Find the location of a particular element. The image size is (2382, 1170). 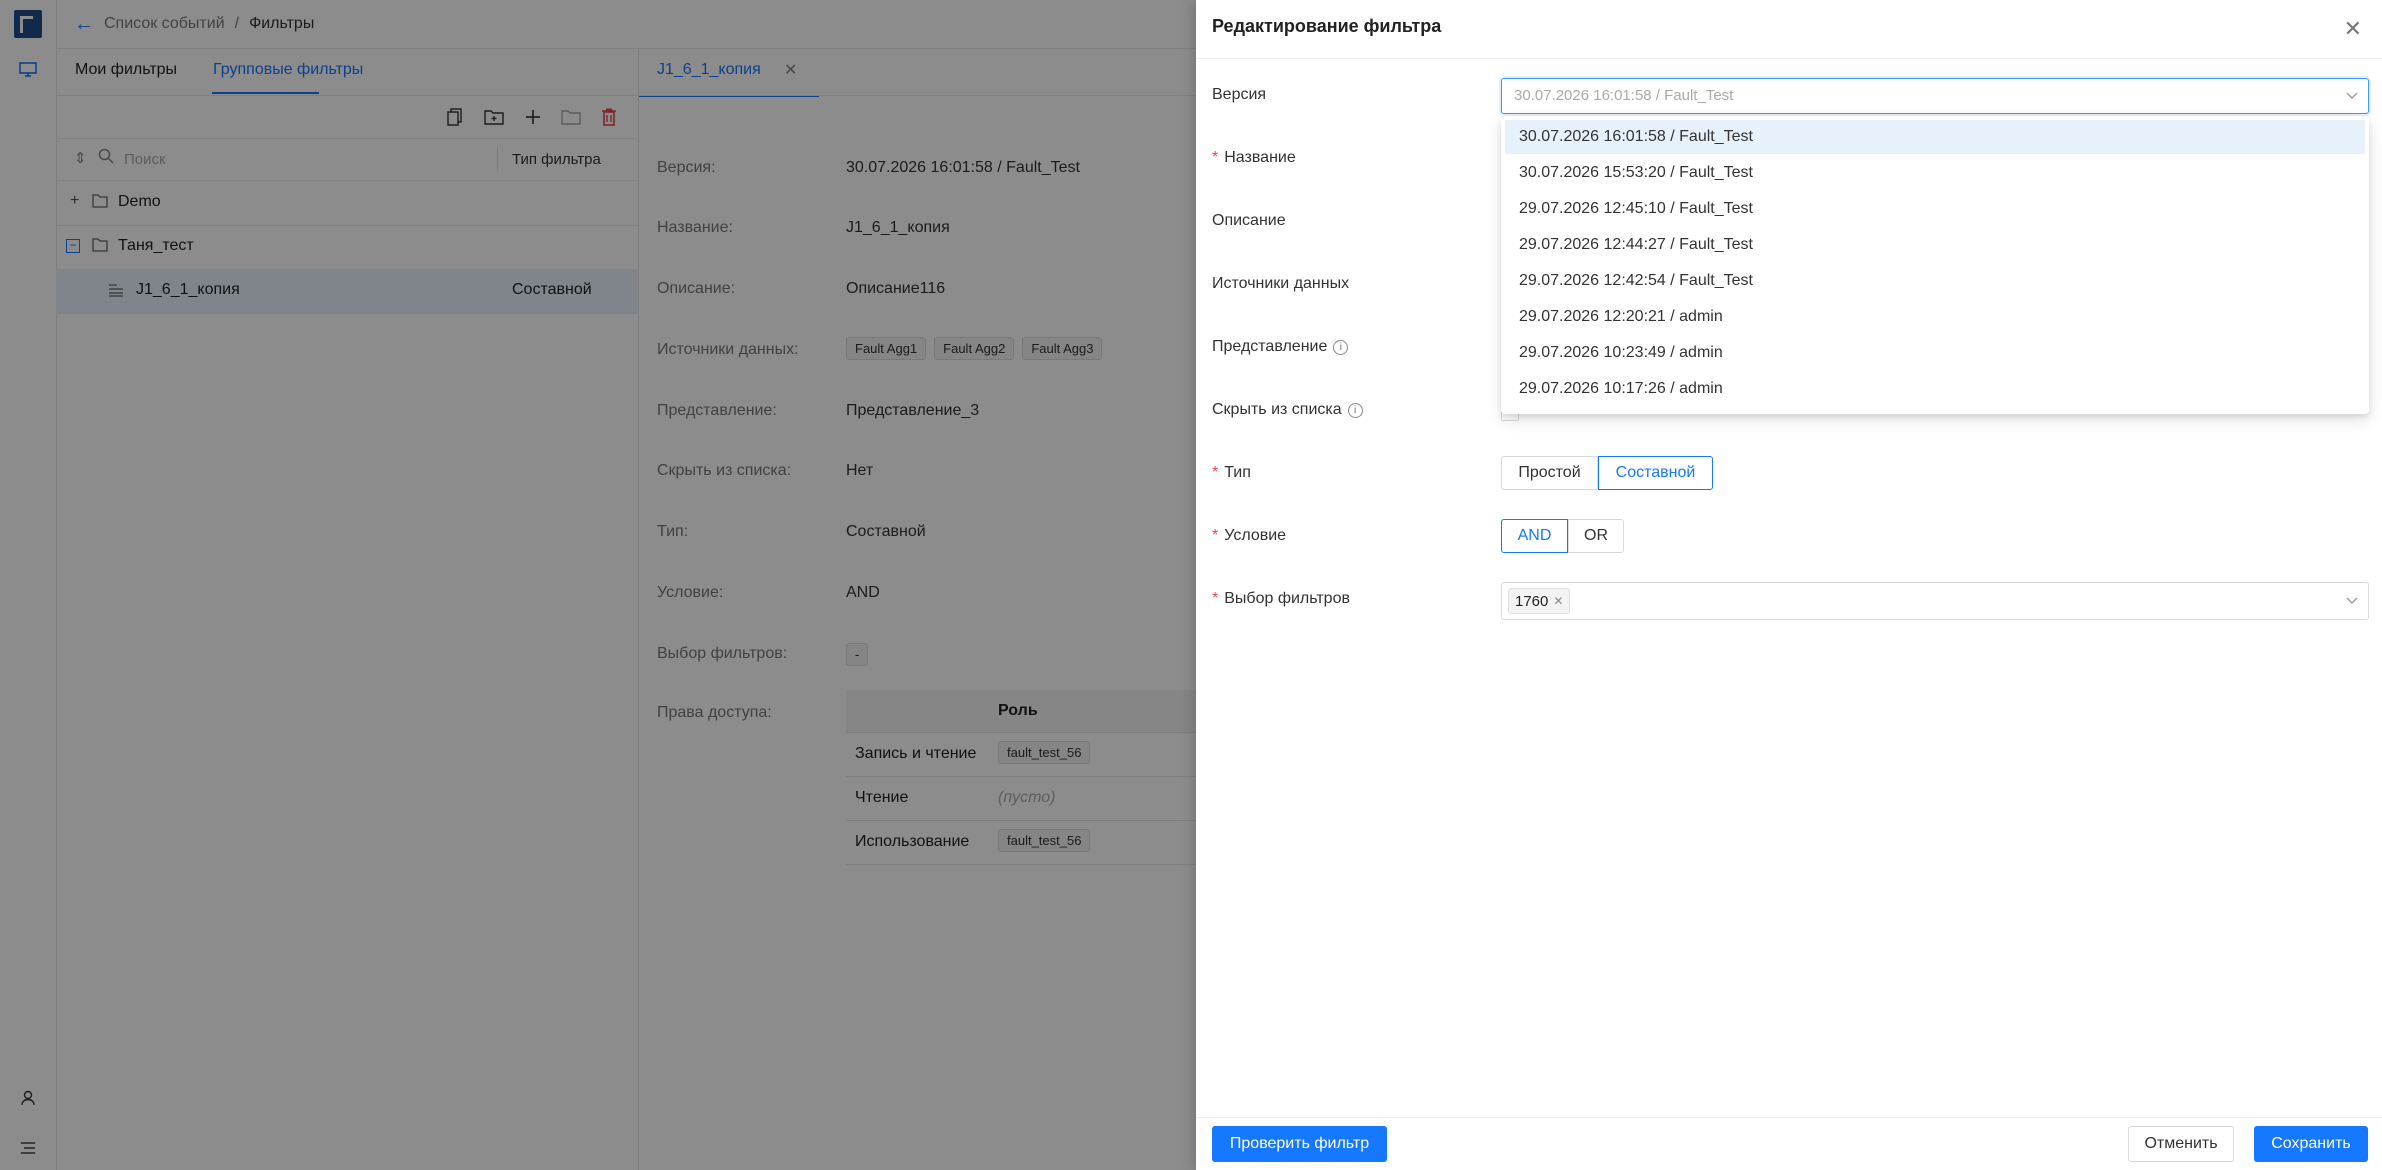

version-option: 29.07.2026 10:17:26 / admin is located at coordinates (1935, 389).